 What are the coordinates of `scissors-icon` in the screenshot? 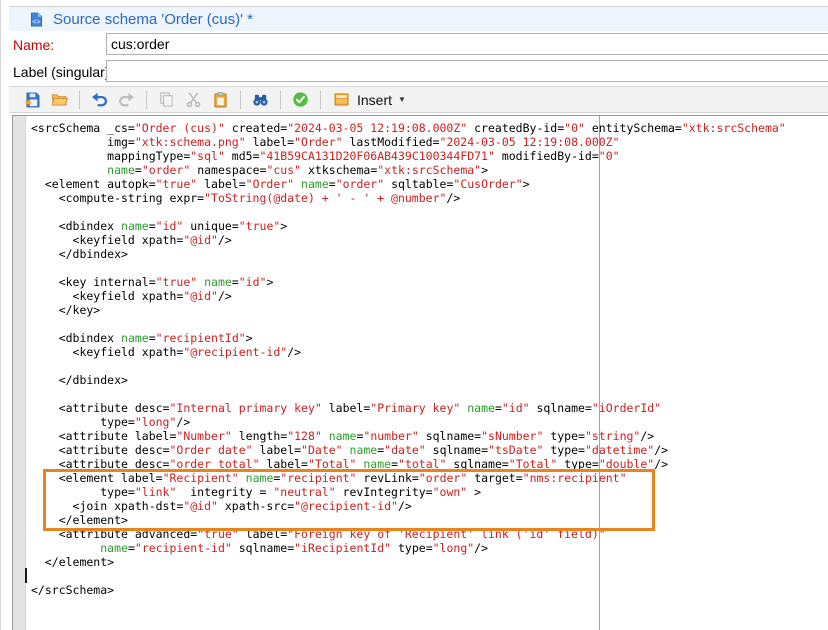 It's located at (193, 99).